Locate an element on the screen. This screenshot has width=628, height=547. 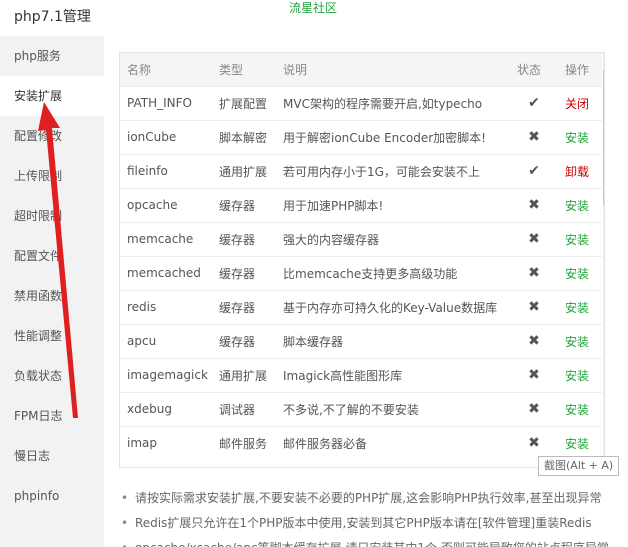
table-row: redis 缓存器 基于内存亦可持久化的Key-Value数据库 ✖ 安装 is located at coordinates (361, 307).